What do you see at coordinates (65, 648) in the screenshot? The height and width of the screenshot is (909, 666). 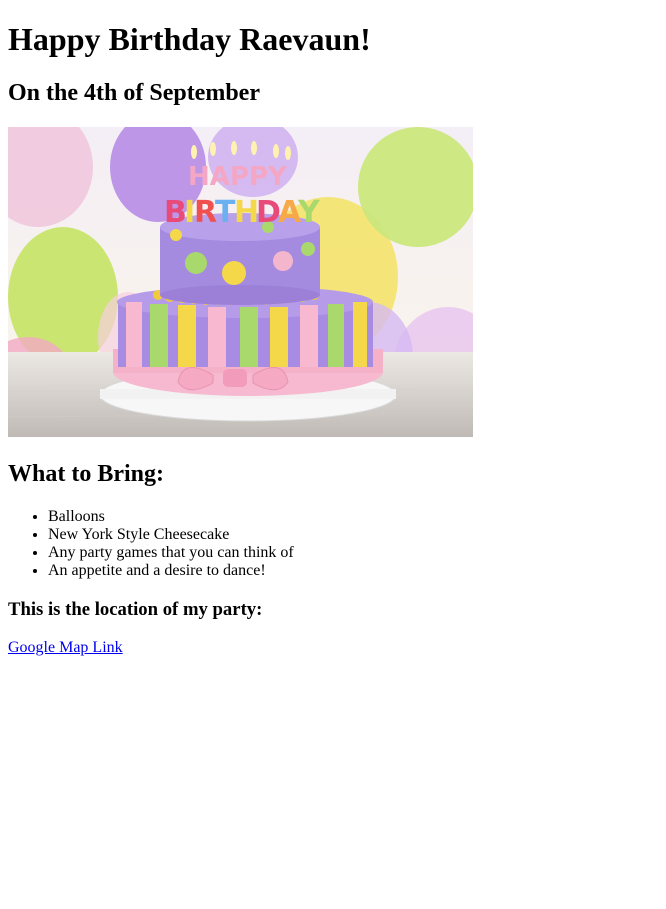 I see `google-map-link: Google Map Link` at bounding box center [65, 648].